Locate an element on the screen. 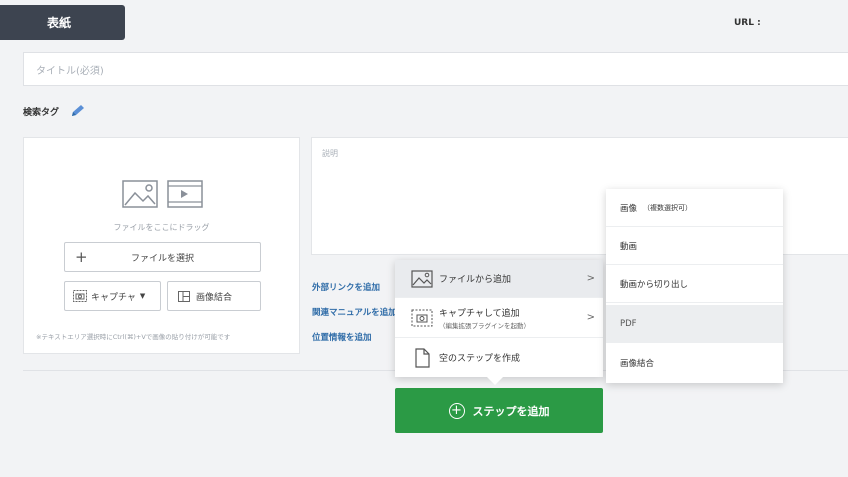 The height and width of the screenshot is (477, 848). submenu-item-image: 画像 （複数選択可） is located at coordinates (694, 208).